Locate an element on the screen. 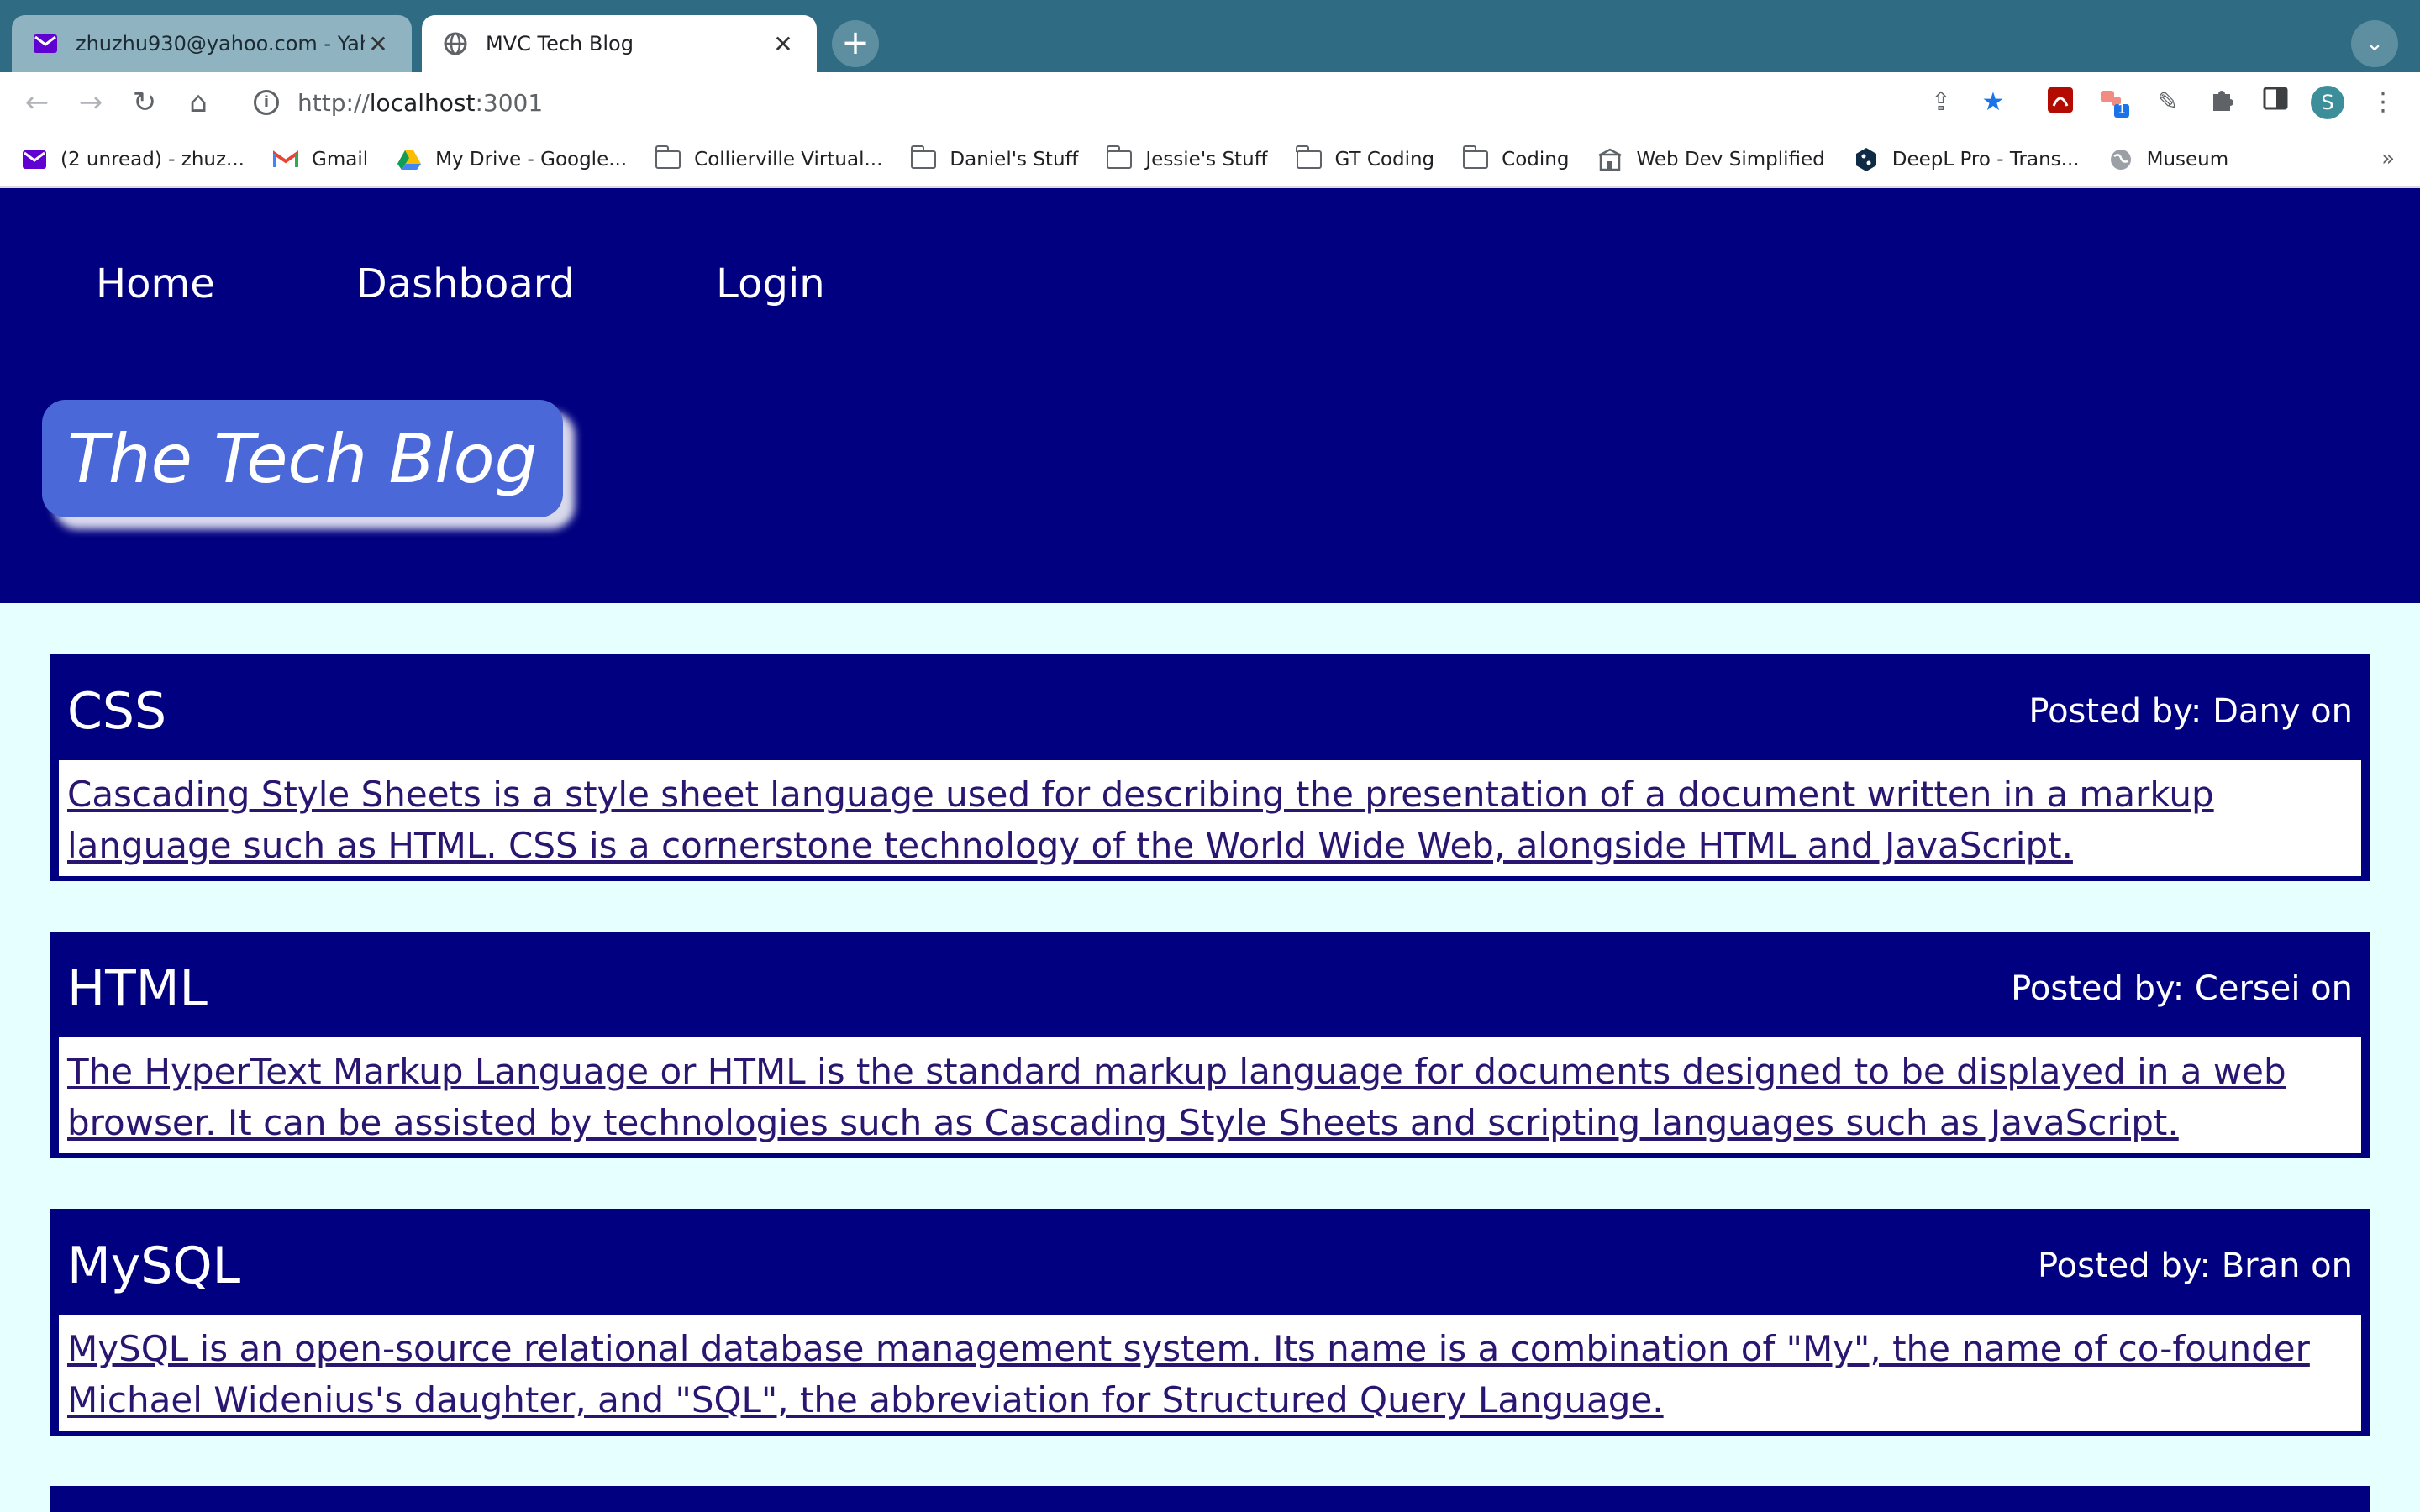  post-title: HTML is located at coordinates (138, 988).